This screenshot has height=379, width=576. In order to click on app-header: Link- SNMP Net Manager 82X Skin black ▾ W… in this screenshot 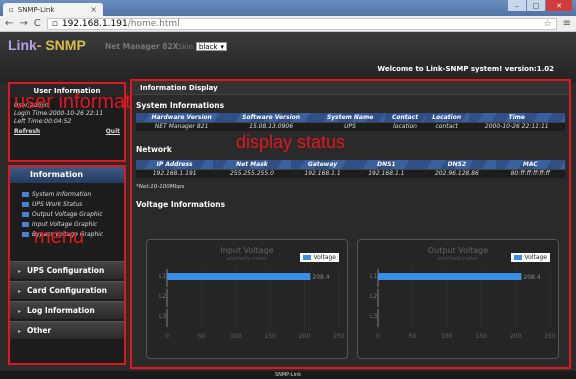, I will do `click(288, 57)`.